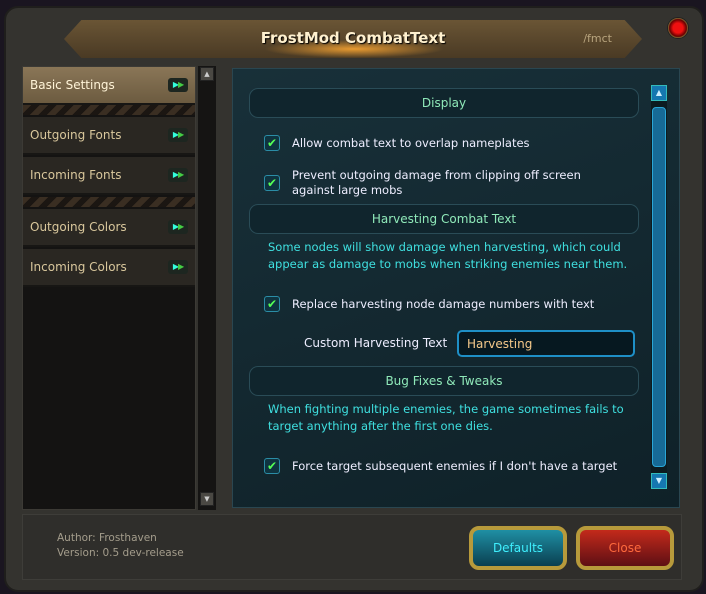 The height and width of the screenshot is (594, 706). I want to click on content-scrollbar: ▲ ▼, so click(659, 287).